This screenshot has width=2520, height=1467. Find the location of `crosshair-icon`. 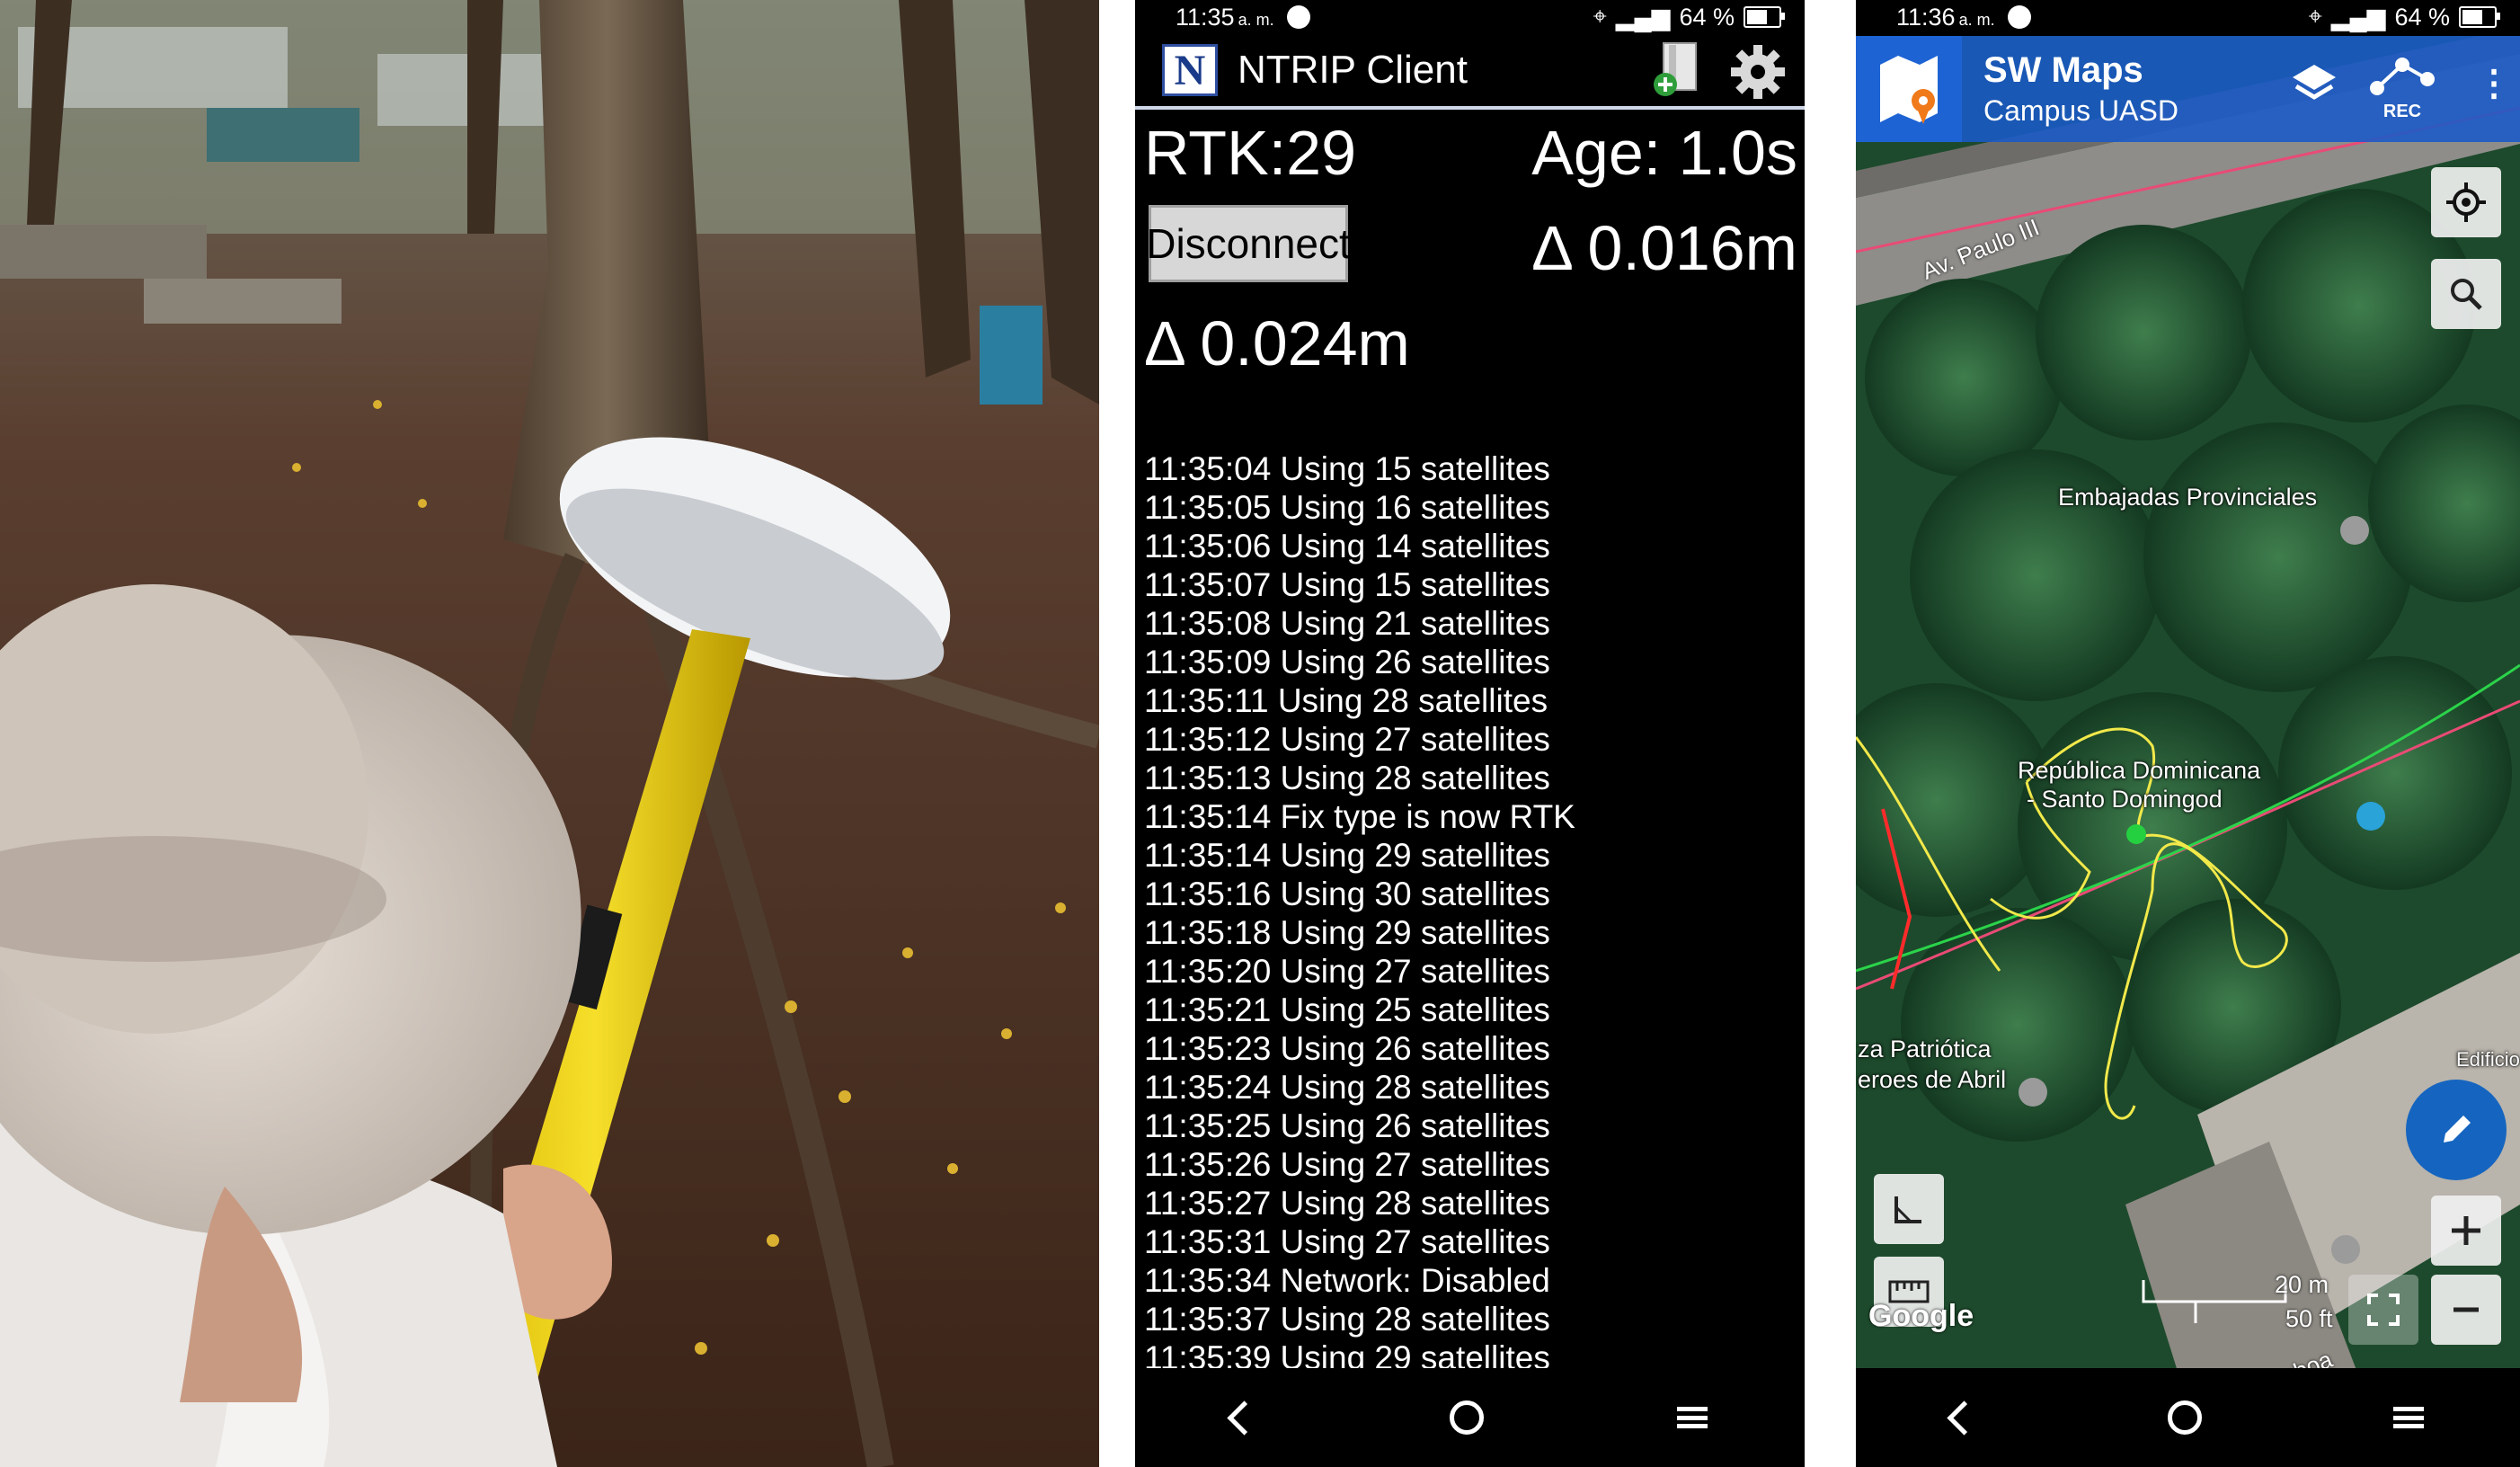

crosshair-icon is located at coordinates (2466, 202).